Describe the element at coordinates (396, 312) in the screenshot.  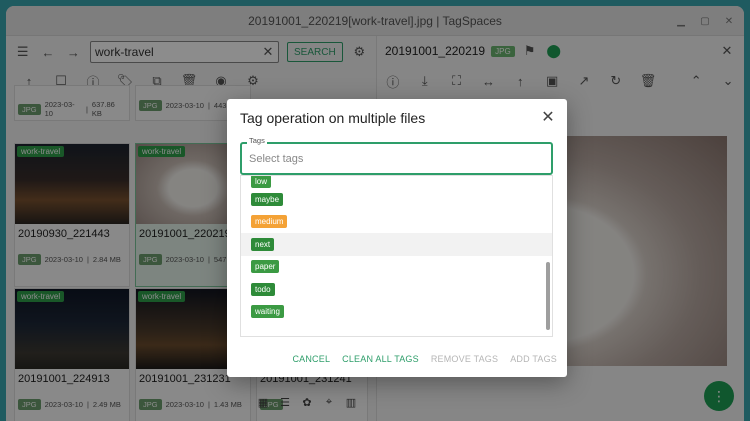
I see `tag-option: waiting` at that location.